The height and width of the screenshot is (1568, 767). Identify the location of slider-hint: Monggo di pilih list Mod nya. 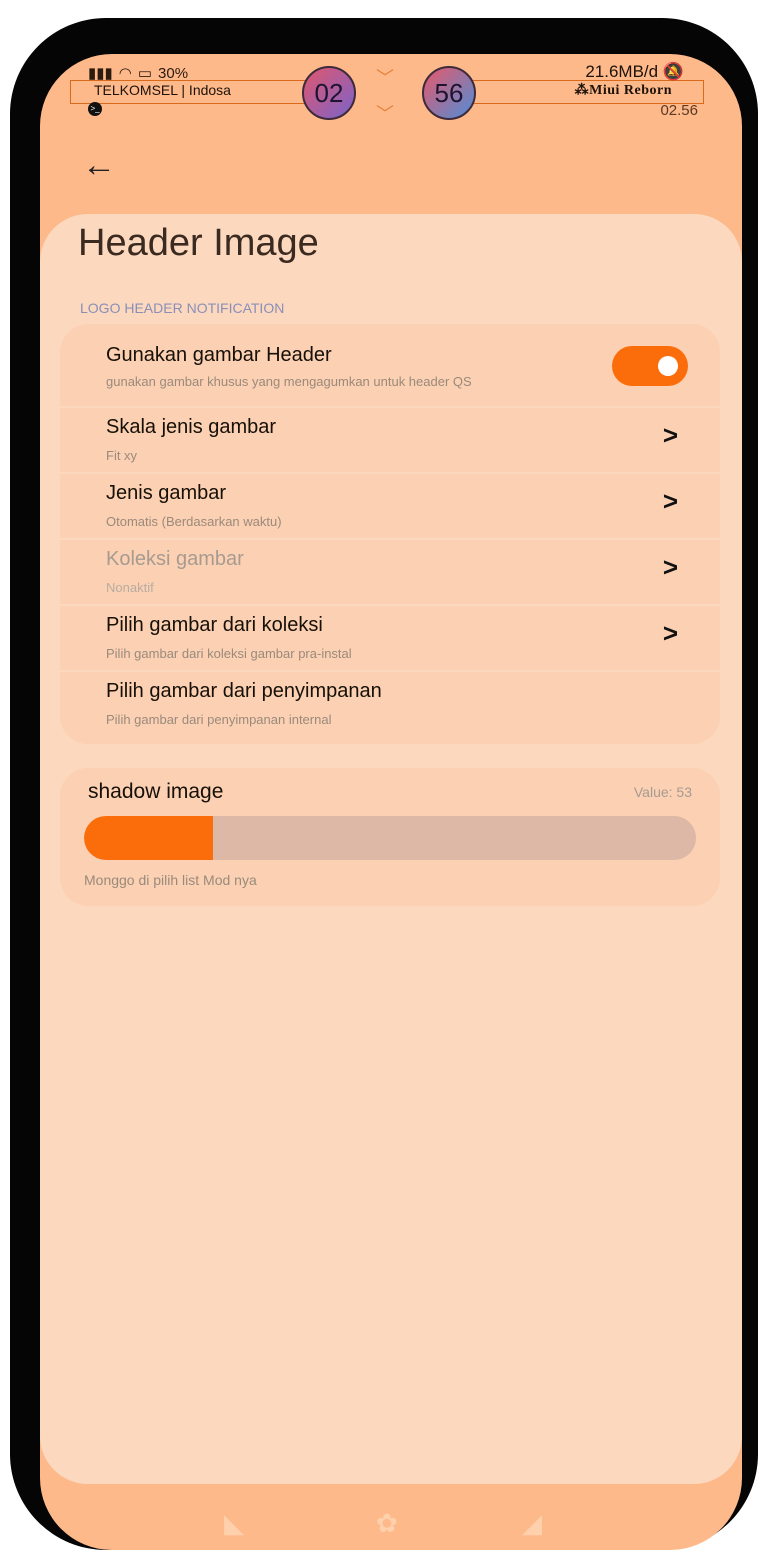
(170, 880).